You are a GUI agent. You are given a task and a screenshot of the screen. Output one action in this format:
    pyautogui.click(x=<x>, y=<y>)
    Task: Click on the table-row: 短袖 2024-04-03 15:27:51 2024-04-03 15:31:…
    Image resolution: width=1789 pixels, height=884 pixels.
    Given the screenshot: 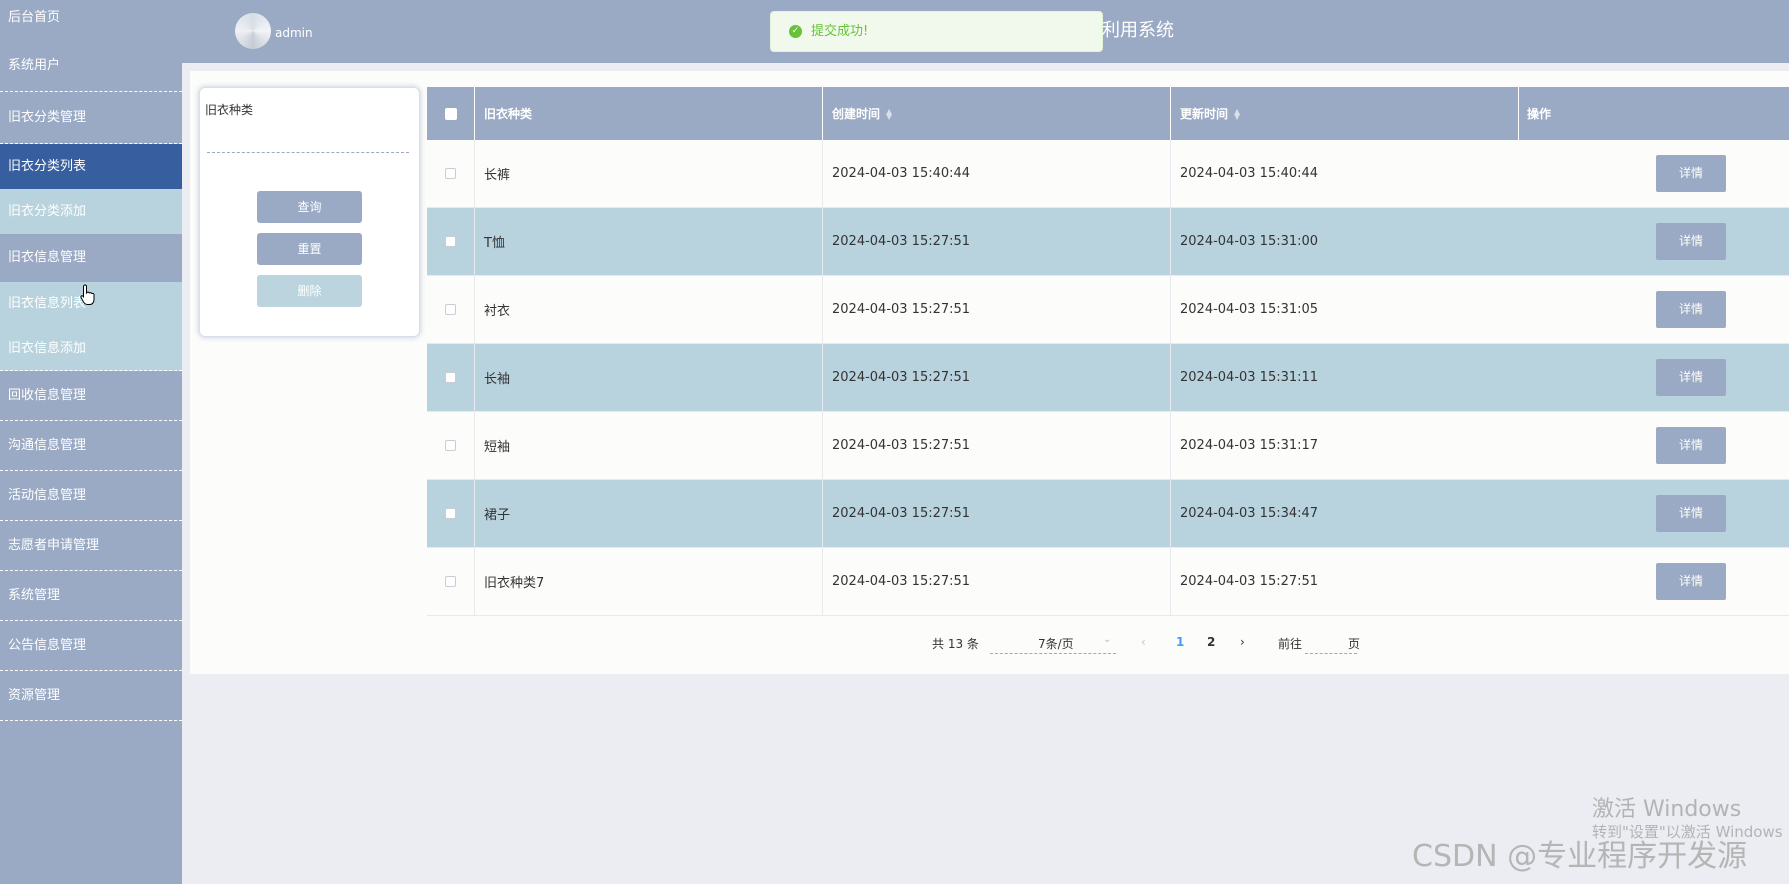 What is the action you would take?
    pyautogui.click(x=1108, y=446)
    